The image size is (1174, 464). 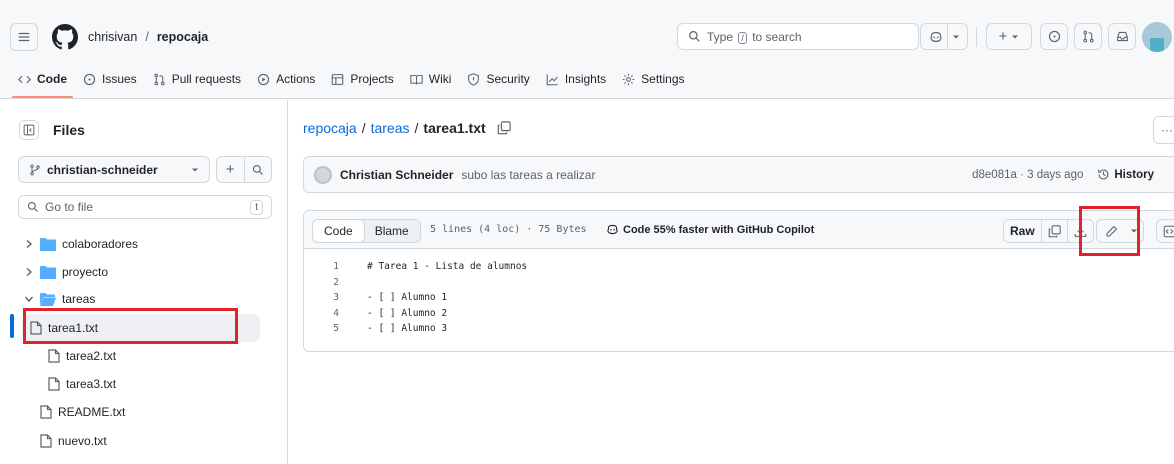 What do you see at coordinates (663, 79) in the screenshot?
I see `tab-label: Settings` at bounding box center [663, 79].